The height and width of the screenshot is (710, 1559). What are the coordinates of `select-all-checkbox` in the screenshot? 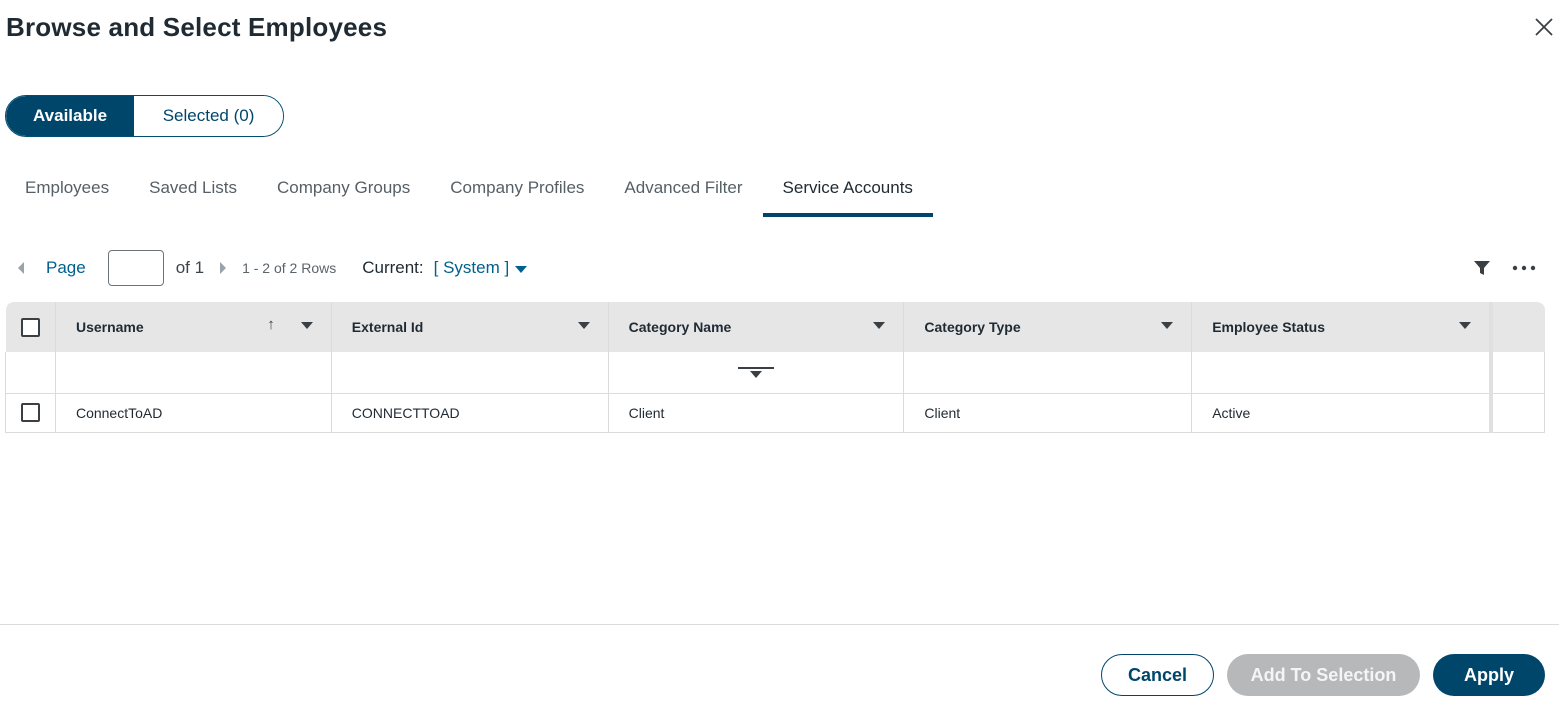 It's located at (30, 327).